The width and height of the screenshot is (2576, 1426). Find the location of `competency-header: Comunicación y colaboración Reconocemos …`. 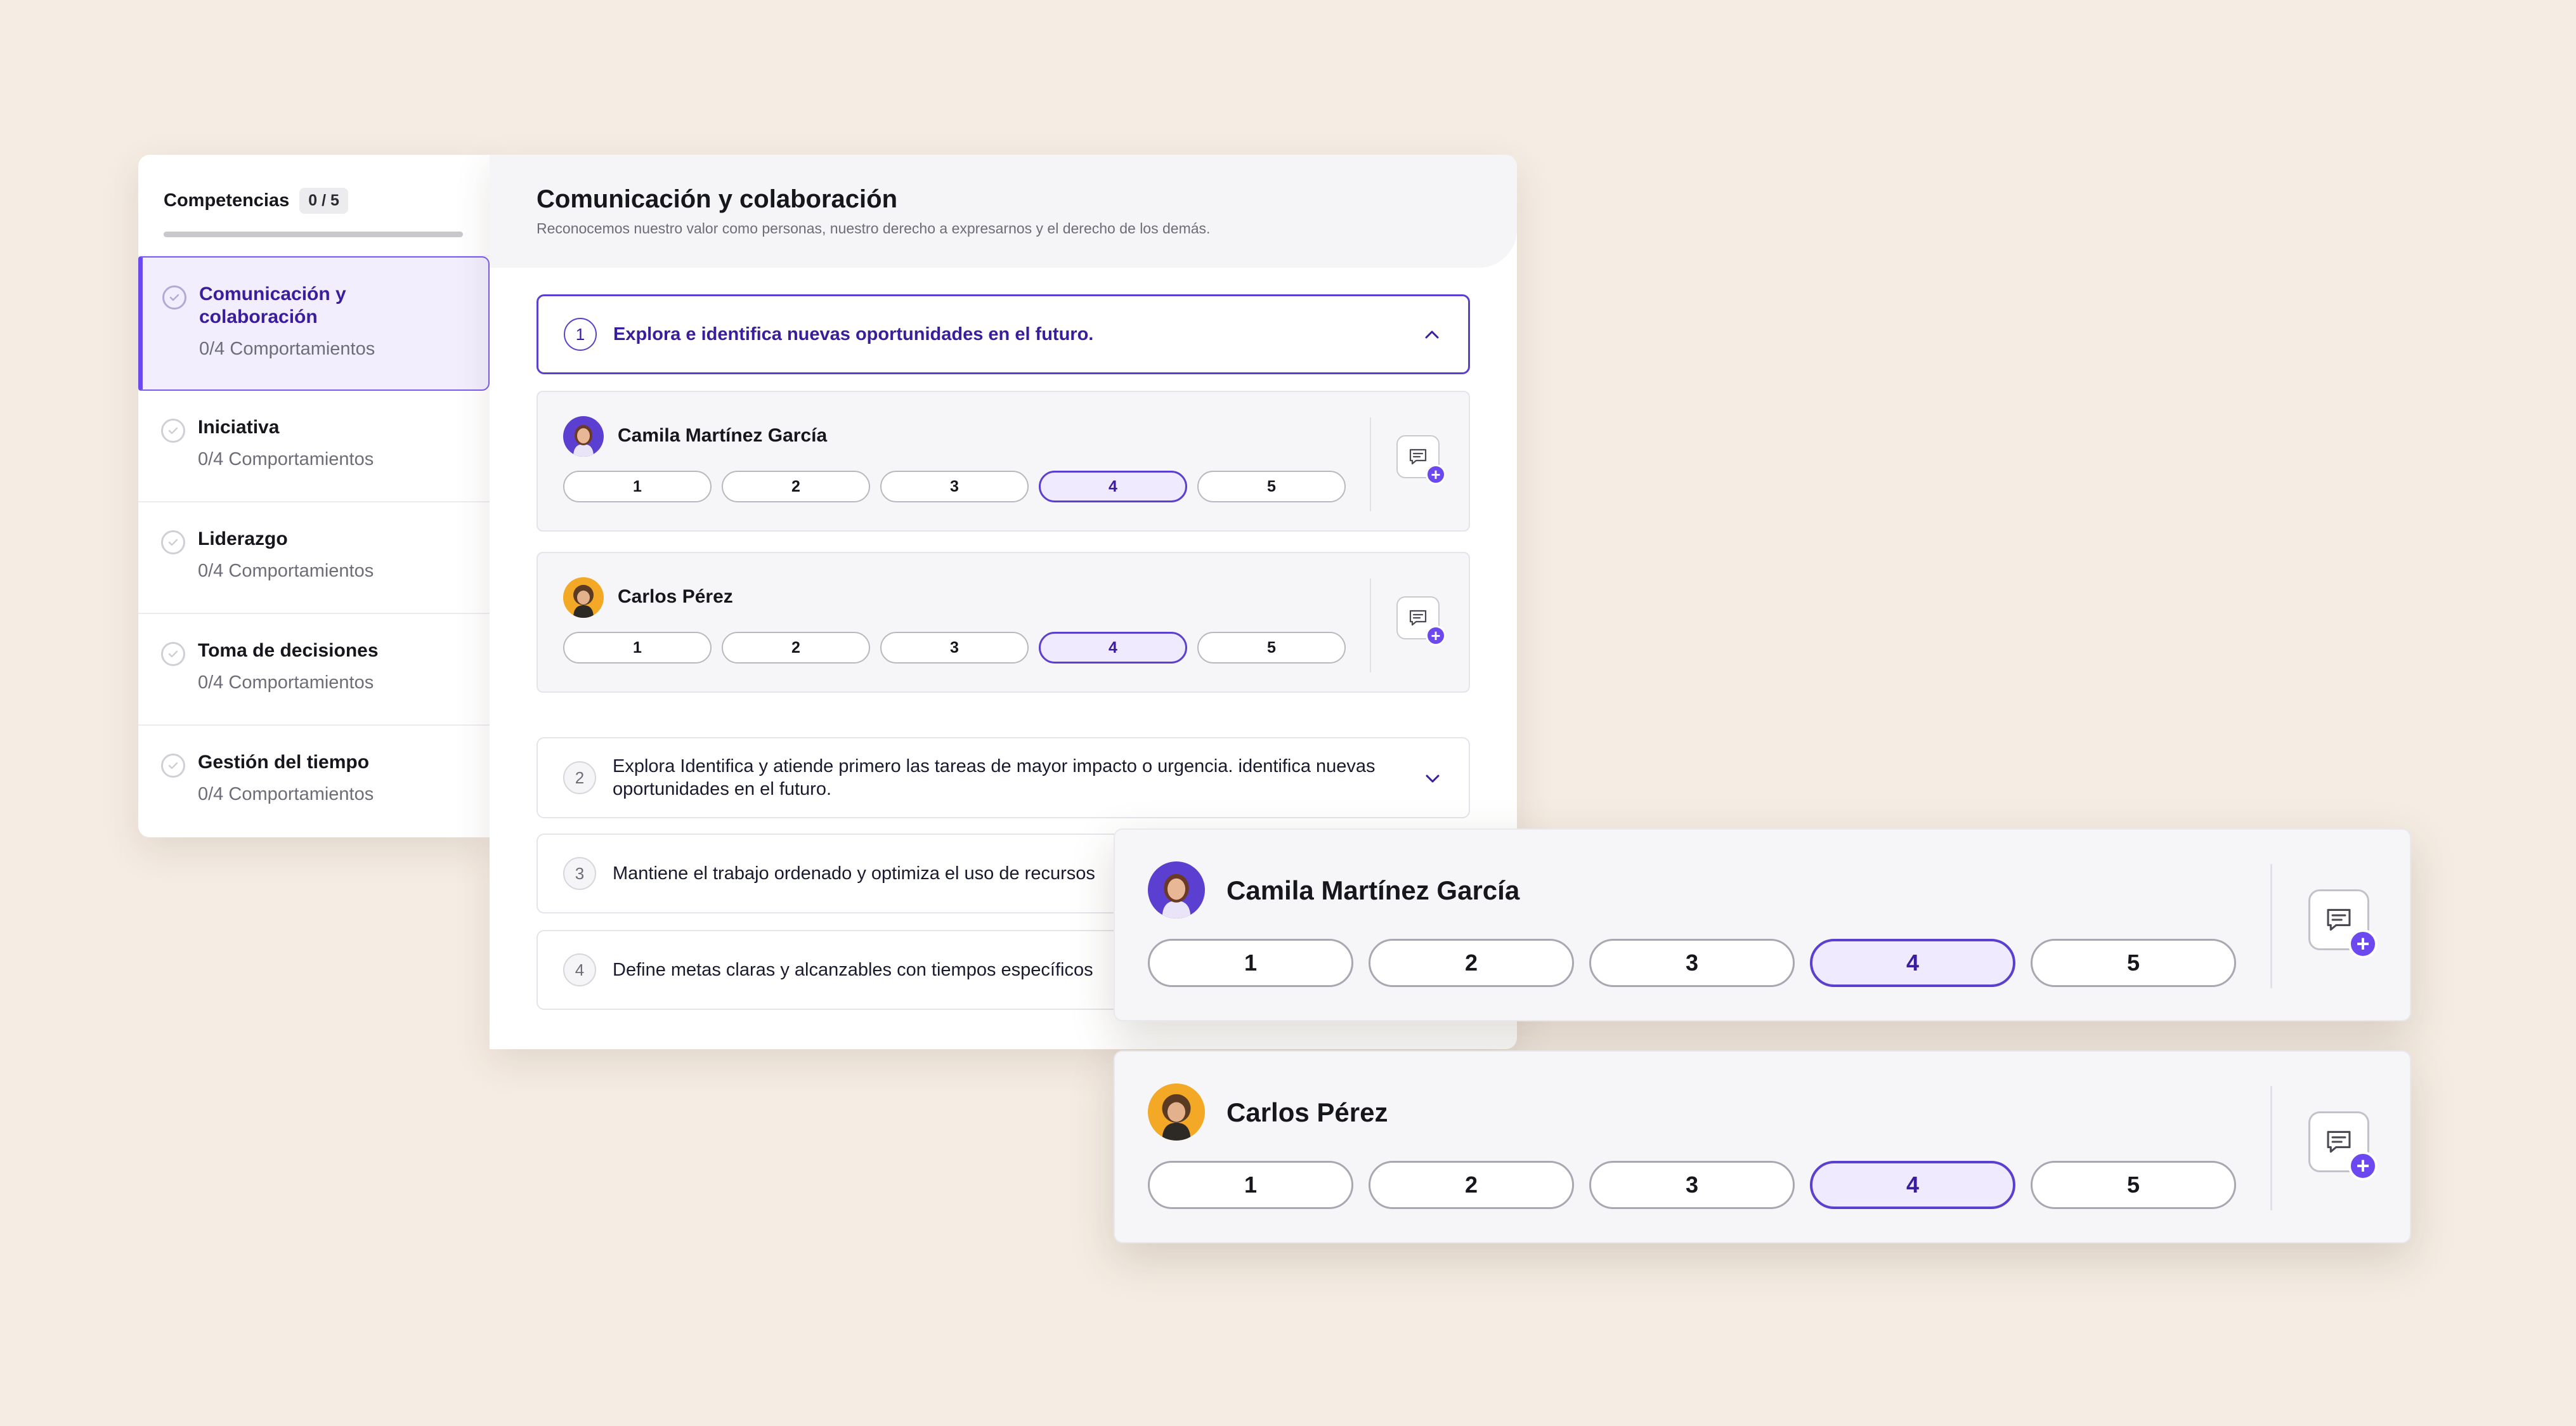

competency-header: Comunicación y colaboración Reconocemos … is located at coordinates (1004, 211).